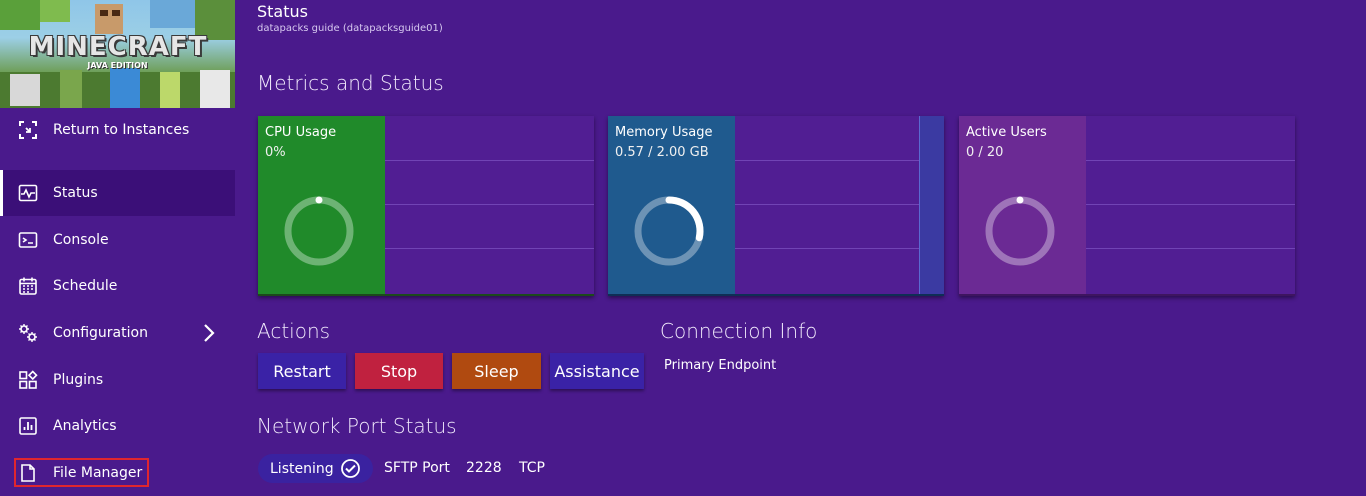 The width and height of the screenshot is (1366, 496). Describe the element at coordinates (1127, 206) in the screenshot. I see `active-users-card: Active Users 0 / 20` at that location.